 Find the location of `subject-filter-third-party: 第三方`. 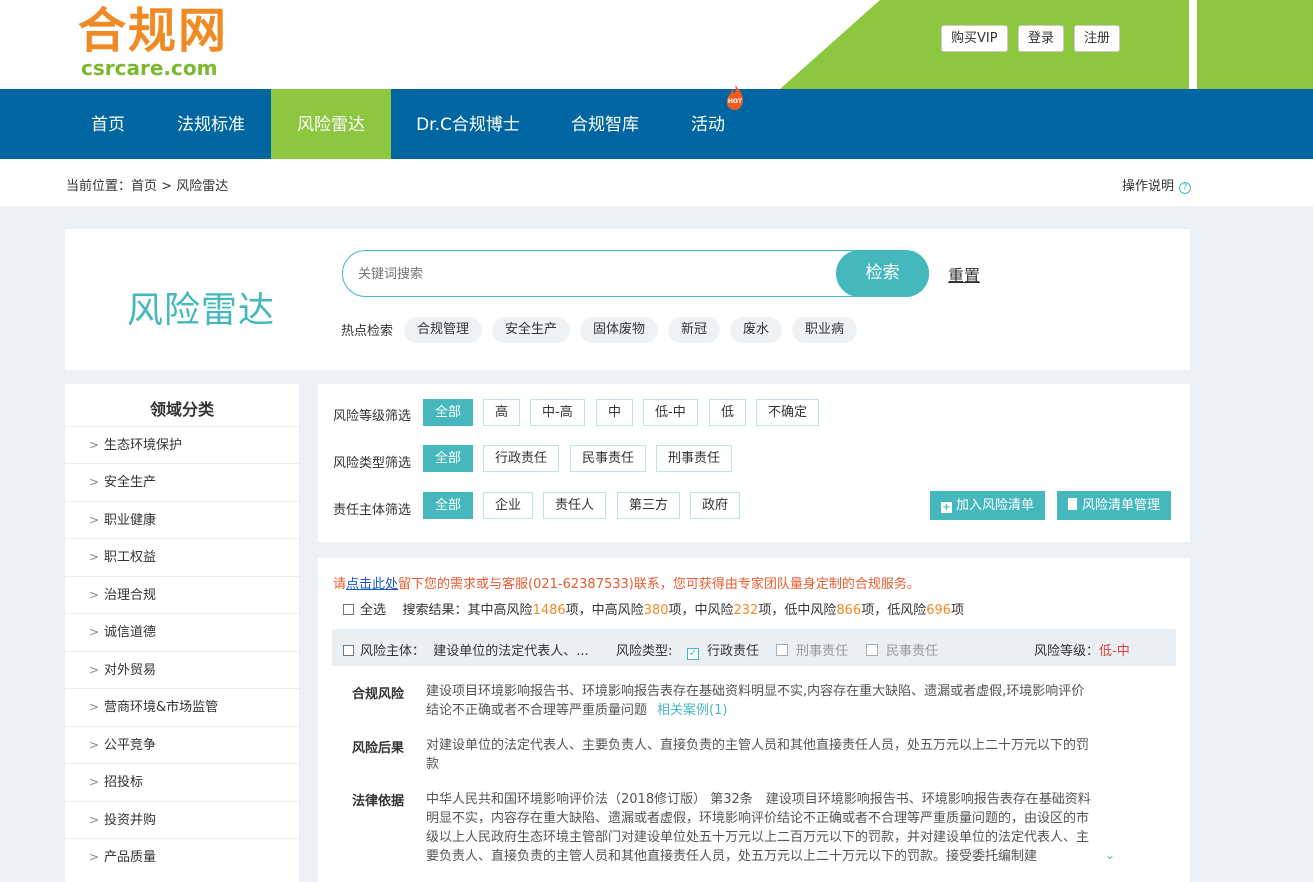

subject-filter-third-party: 第三方 is located at coordinates (649, 505).